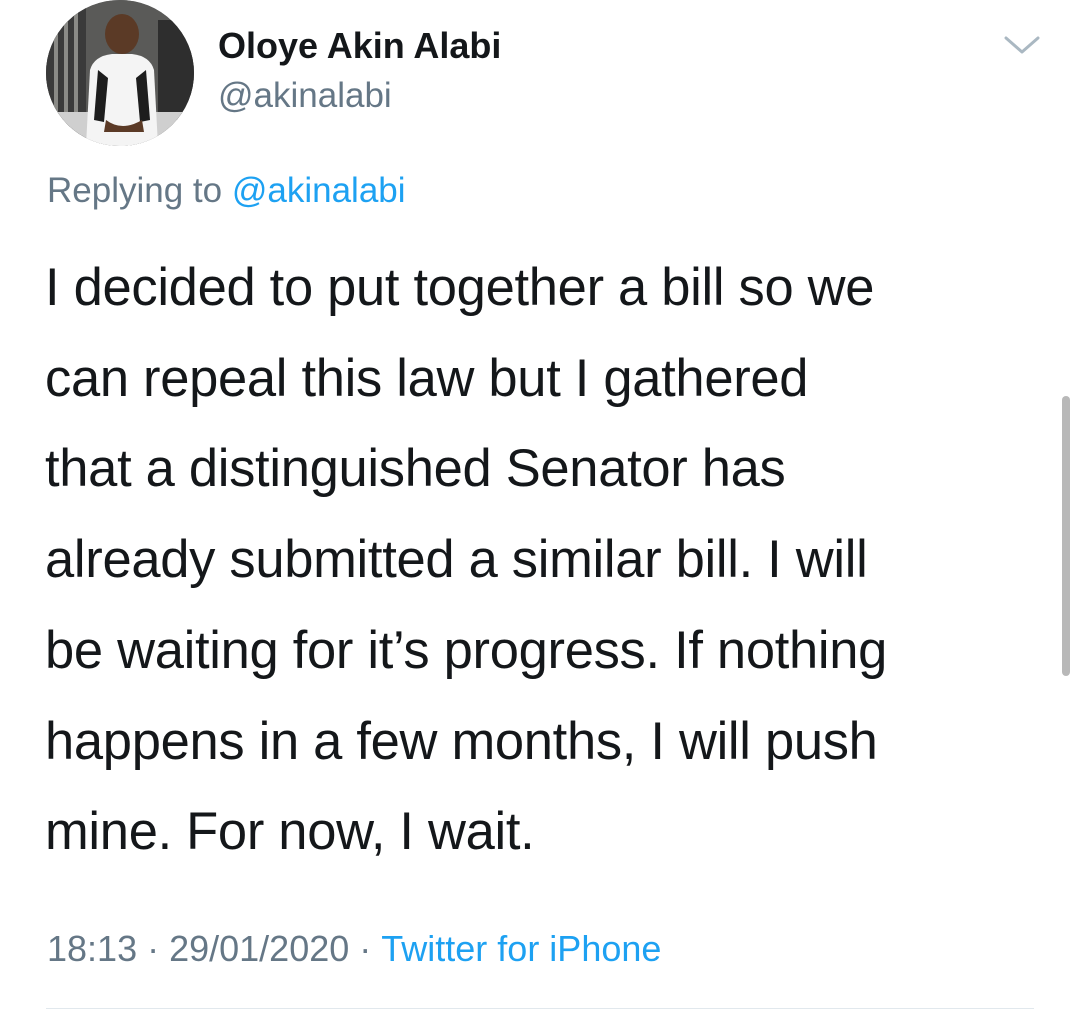 The width and height of the screenshot is (1080, 1027). I want to click on avatar, so click(120, 73).